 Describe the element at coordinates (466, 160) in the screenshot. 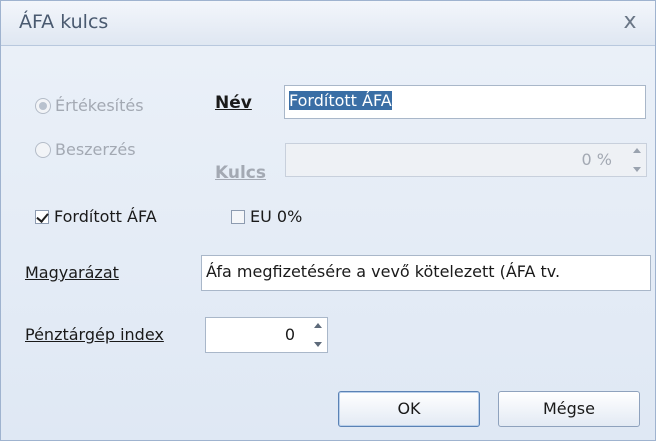

I see `rate-spinner: 0 %` at that location.